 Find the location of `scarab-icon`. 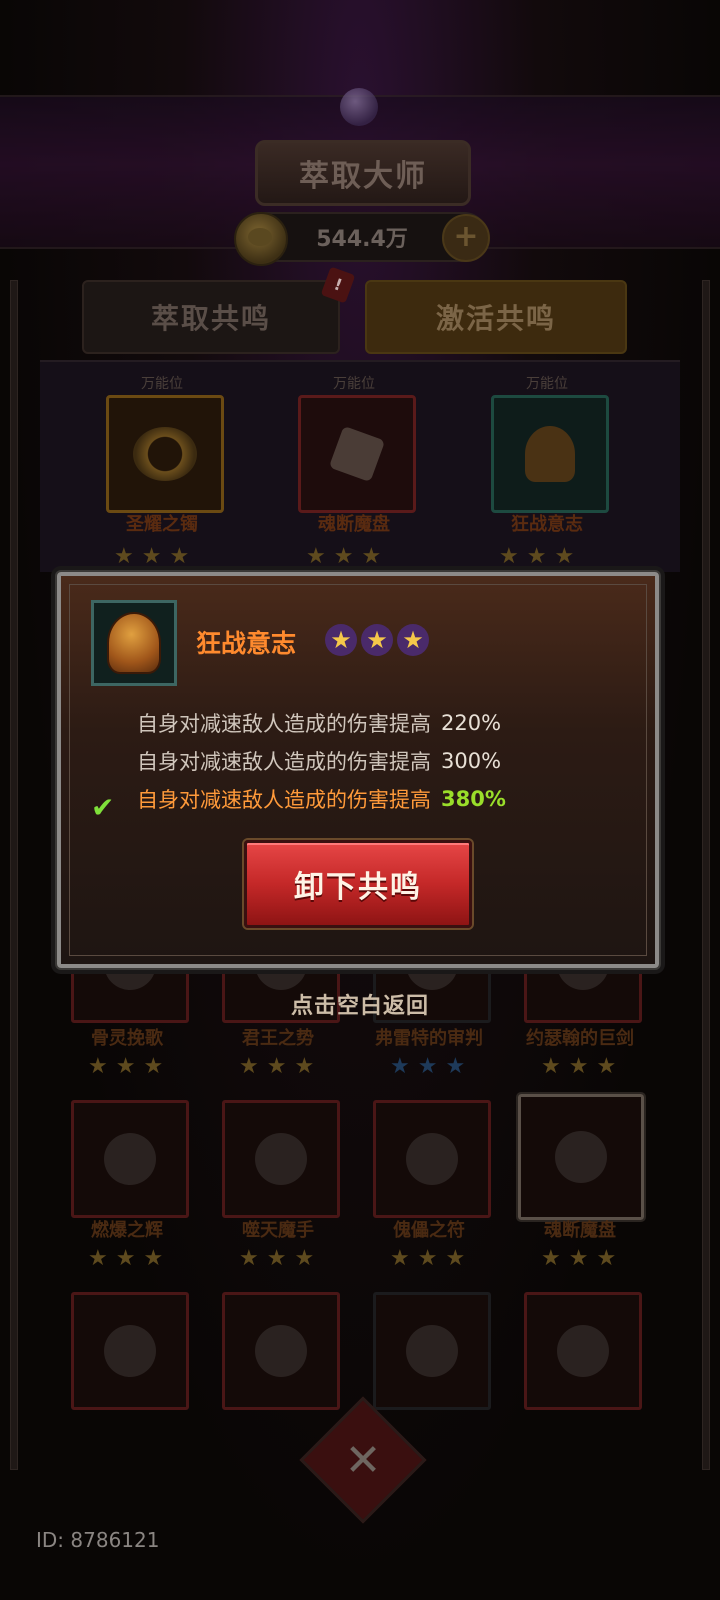

scarab-icon is located at coordinates (130, 1351).